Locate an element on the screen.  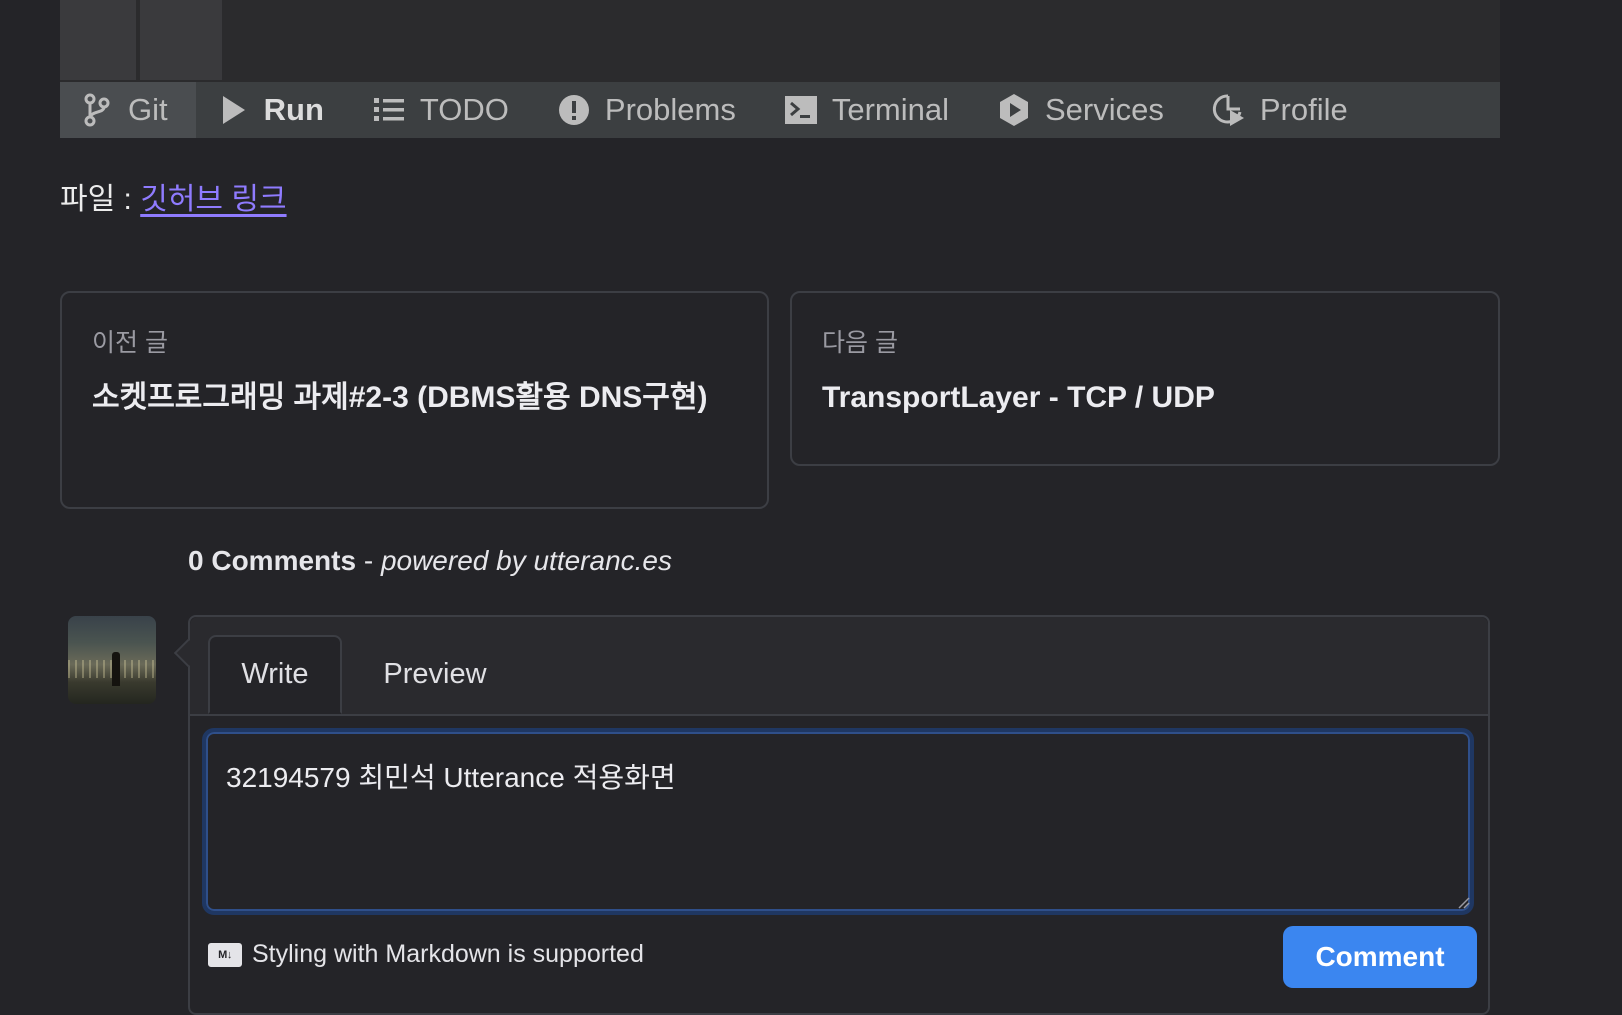
tool-window-services: Services is located at coordinates (1084, 110).